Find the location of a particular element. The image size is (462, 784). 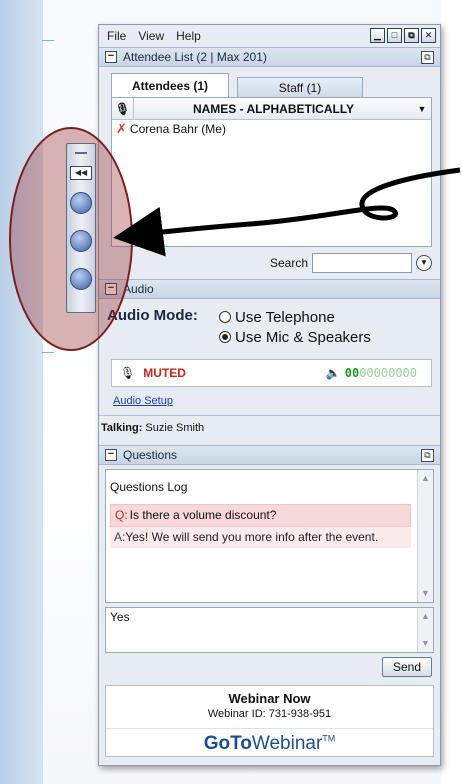

audio-level-meter: 🔈 0000000000 is located at coordinates (371, 373).